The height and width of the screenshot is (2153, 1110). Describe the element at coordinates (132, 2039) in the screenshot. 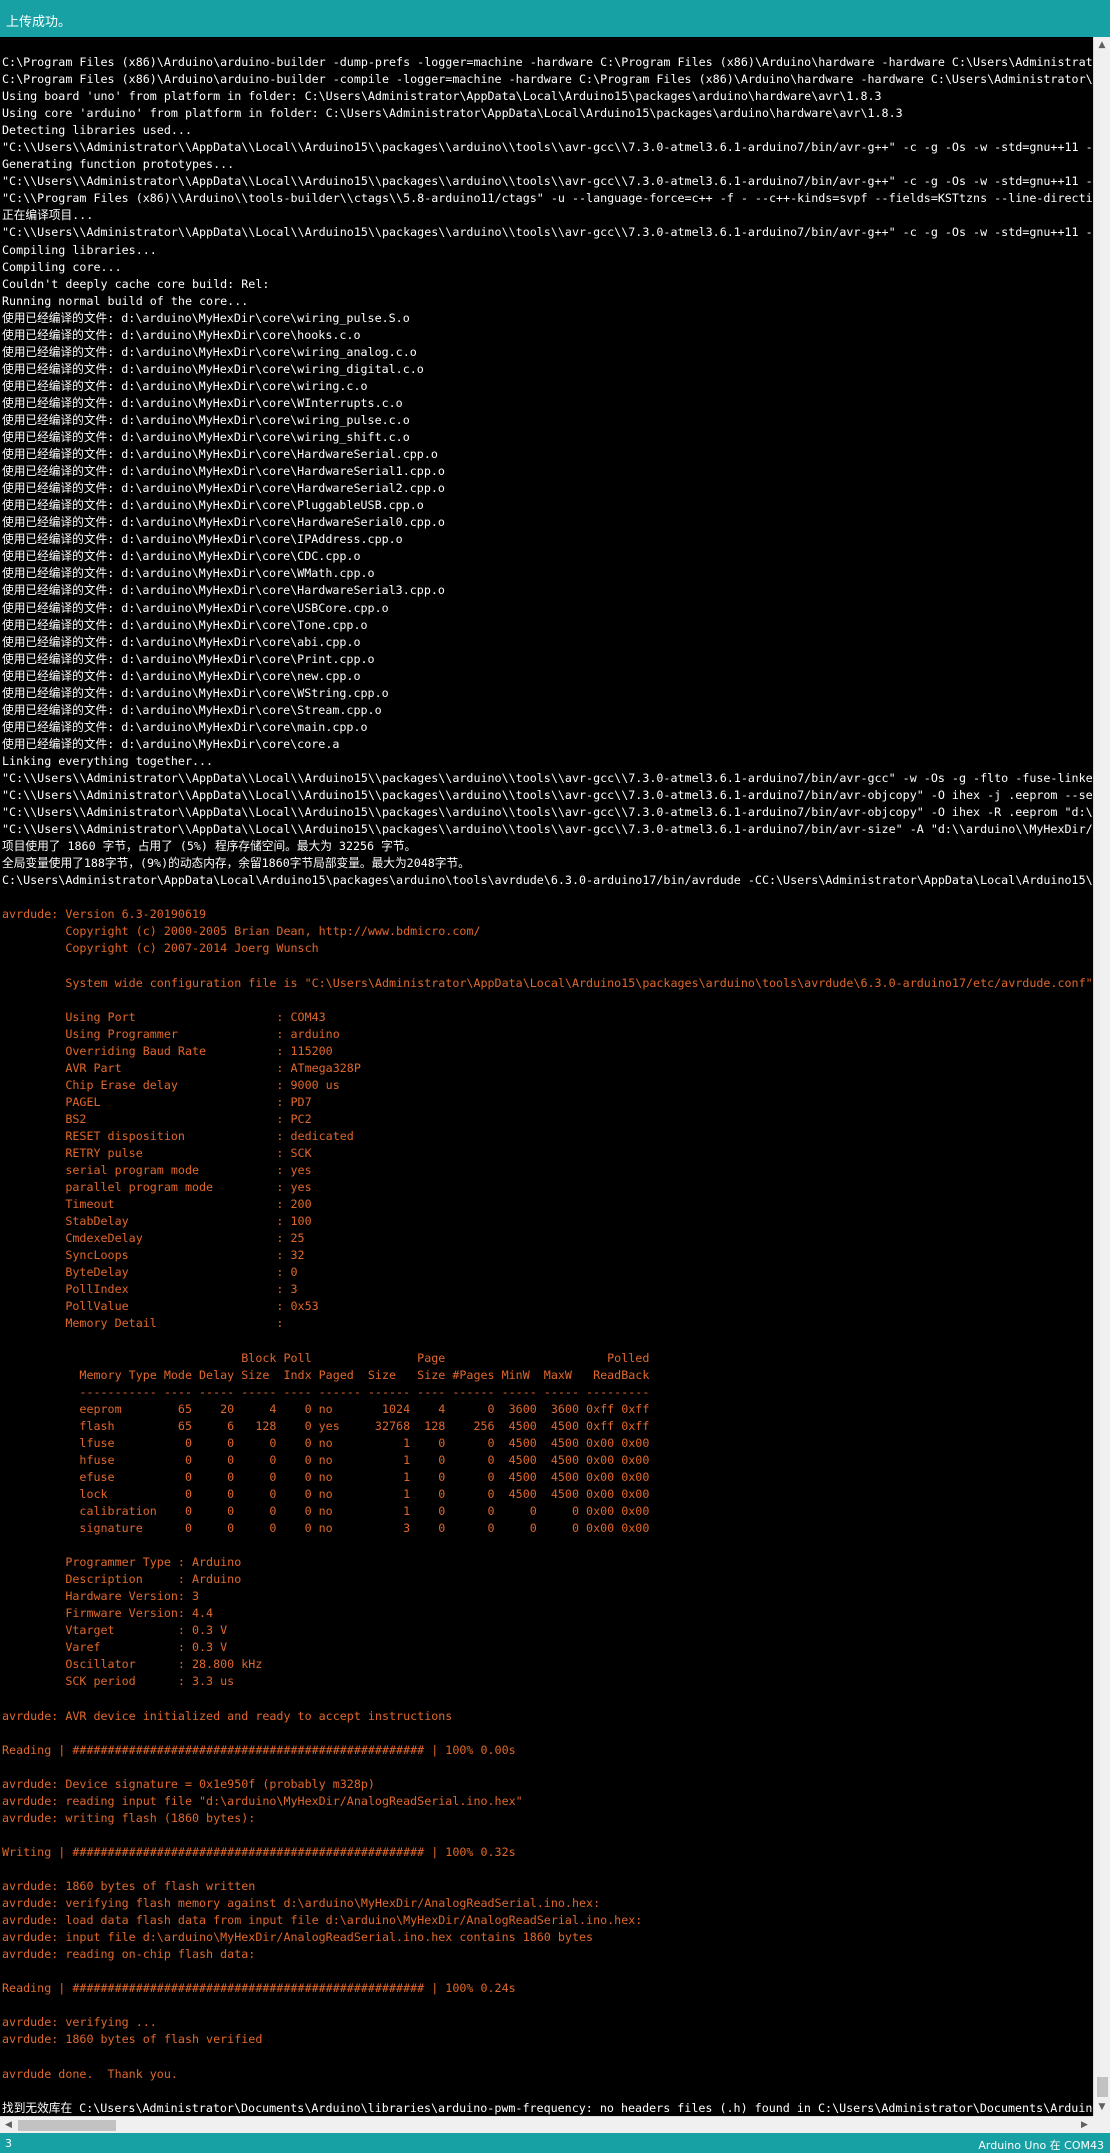

I see `console-line: avrdude: 1860 bytes of flash verified` at that location.